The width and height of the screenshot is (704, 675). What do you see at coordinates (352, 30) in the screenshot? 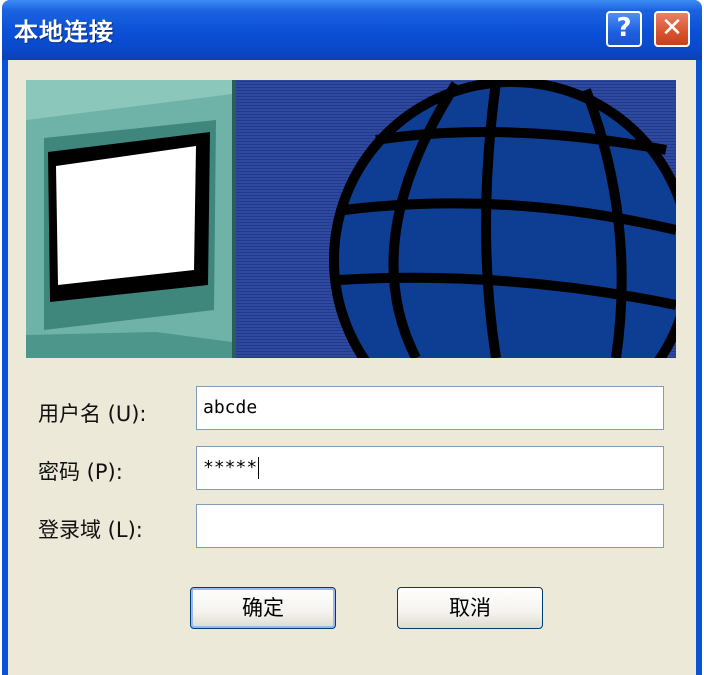
I see `title-bar: 本地连接 ? ✕` at bounding box center [352, 30].